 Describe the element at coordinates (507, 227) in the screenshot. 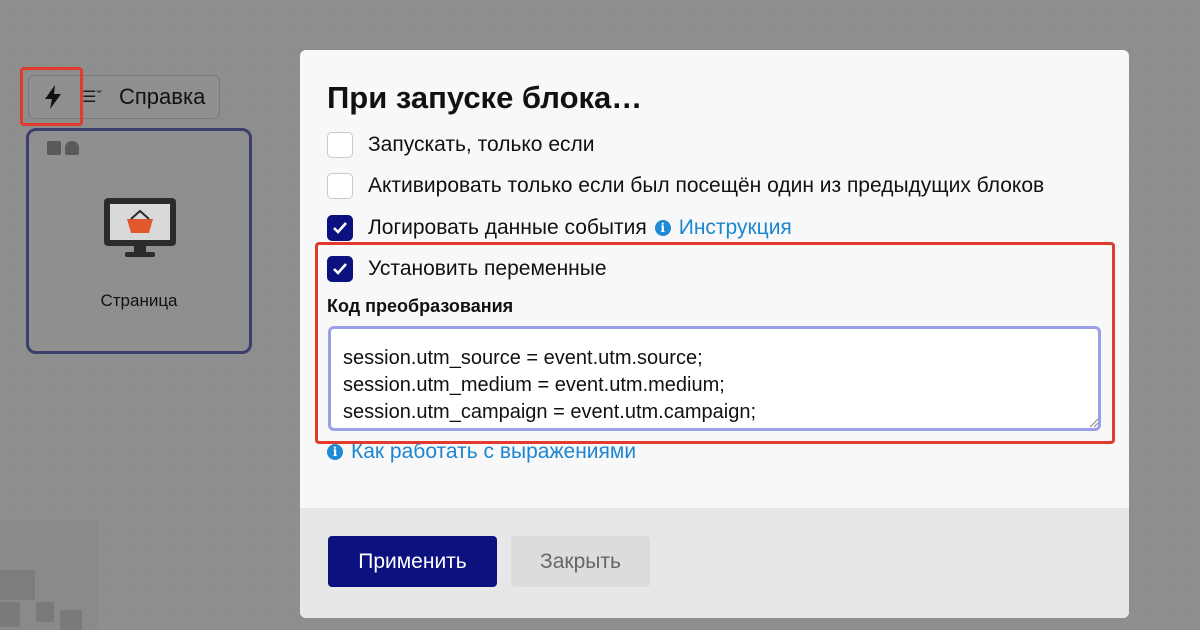

I see `option-label: Логировать данные события` at that location.